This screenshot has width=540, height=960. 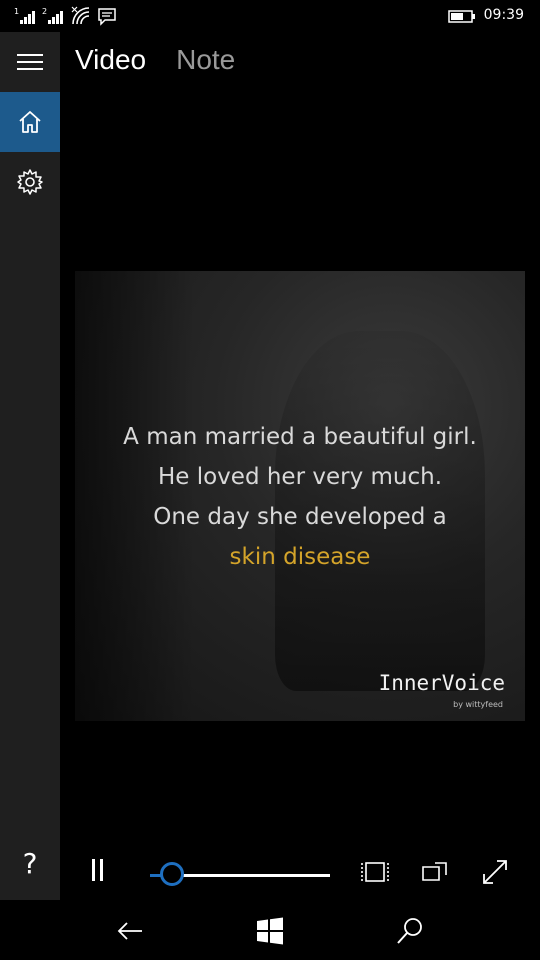 What do you see at coordinates (435, 872) in the screenshot?
I see `cast-icon` at bounding box center [435, 872].